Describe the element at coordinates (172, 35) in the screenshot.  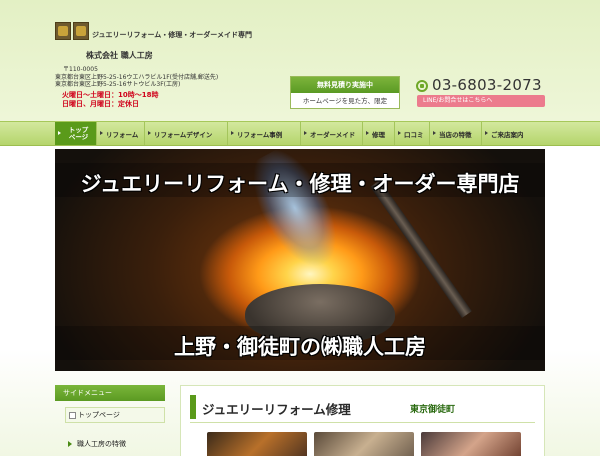
I see `site-tagline: ジュエリーリフォーム・修理・オーダーメイド専門` at that location.